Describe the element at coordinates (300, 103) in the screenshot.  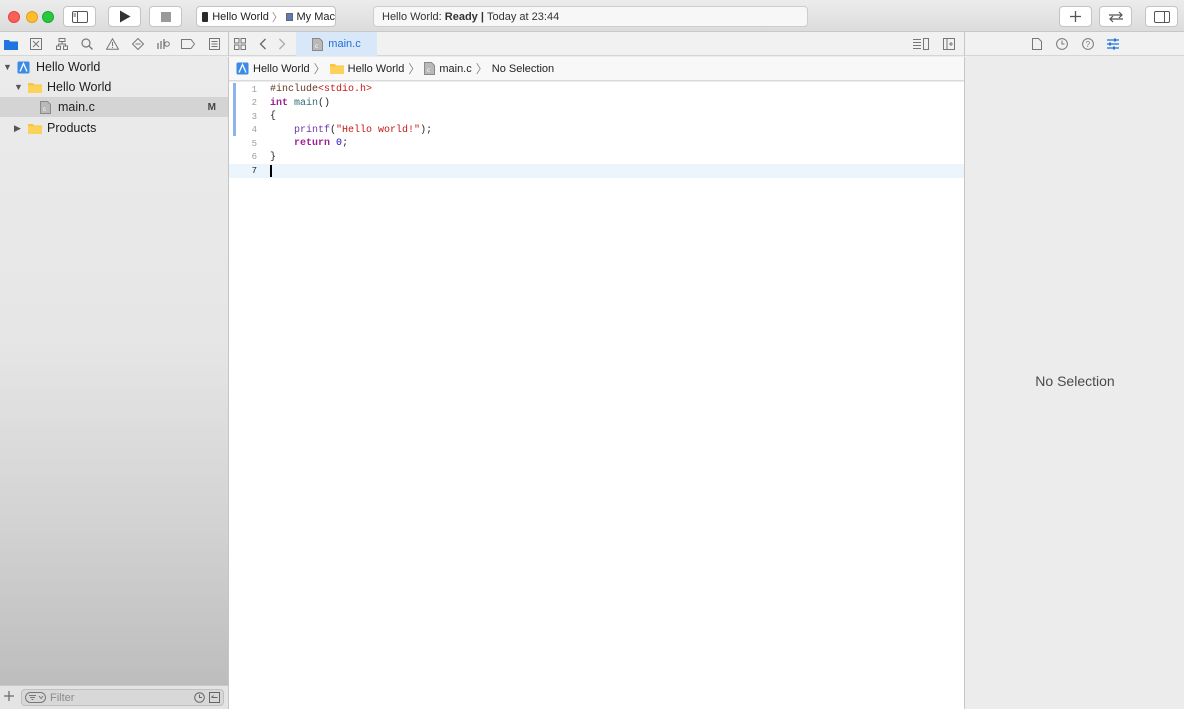
I see `code-text: int main()` at that location.